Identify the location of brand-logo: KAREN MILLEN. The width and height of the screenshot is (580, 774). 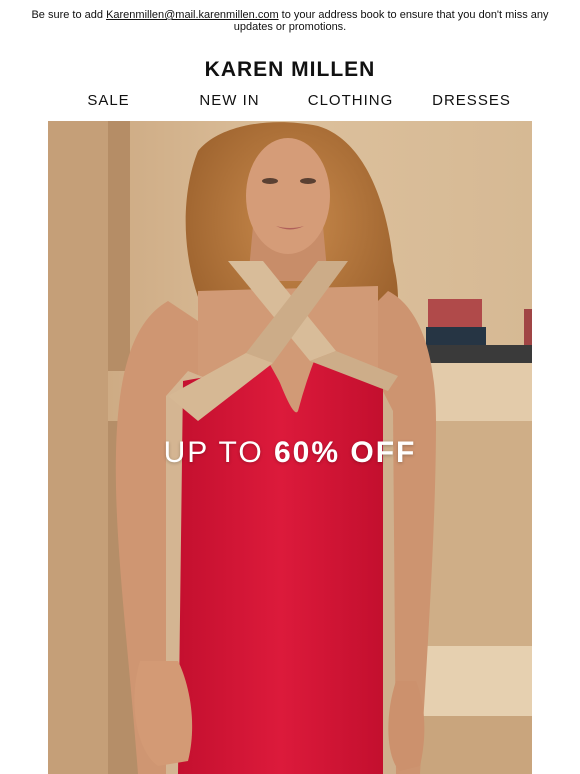
(290, 70).